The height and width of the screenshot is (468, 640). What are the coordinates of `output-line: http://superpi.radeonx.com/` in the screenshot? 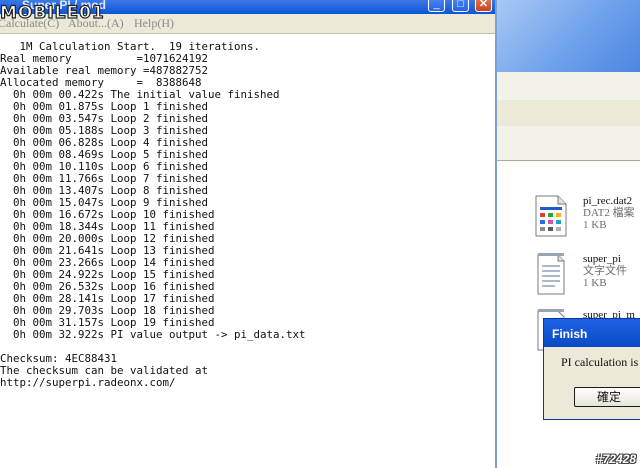 It's located at (88, 382).